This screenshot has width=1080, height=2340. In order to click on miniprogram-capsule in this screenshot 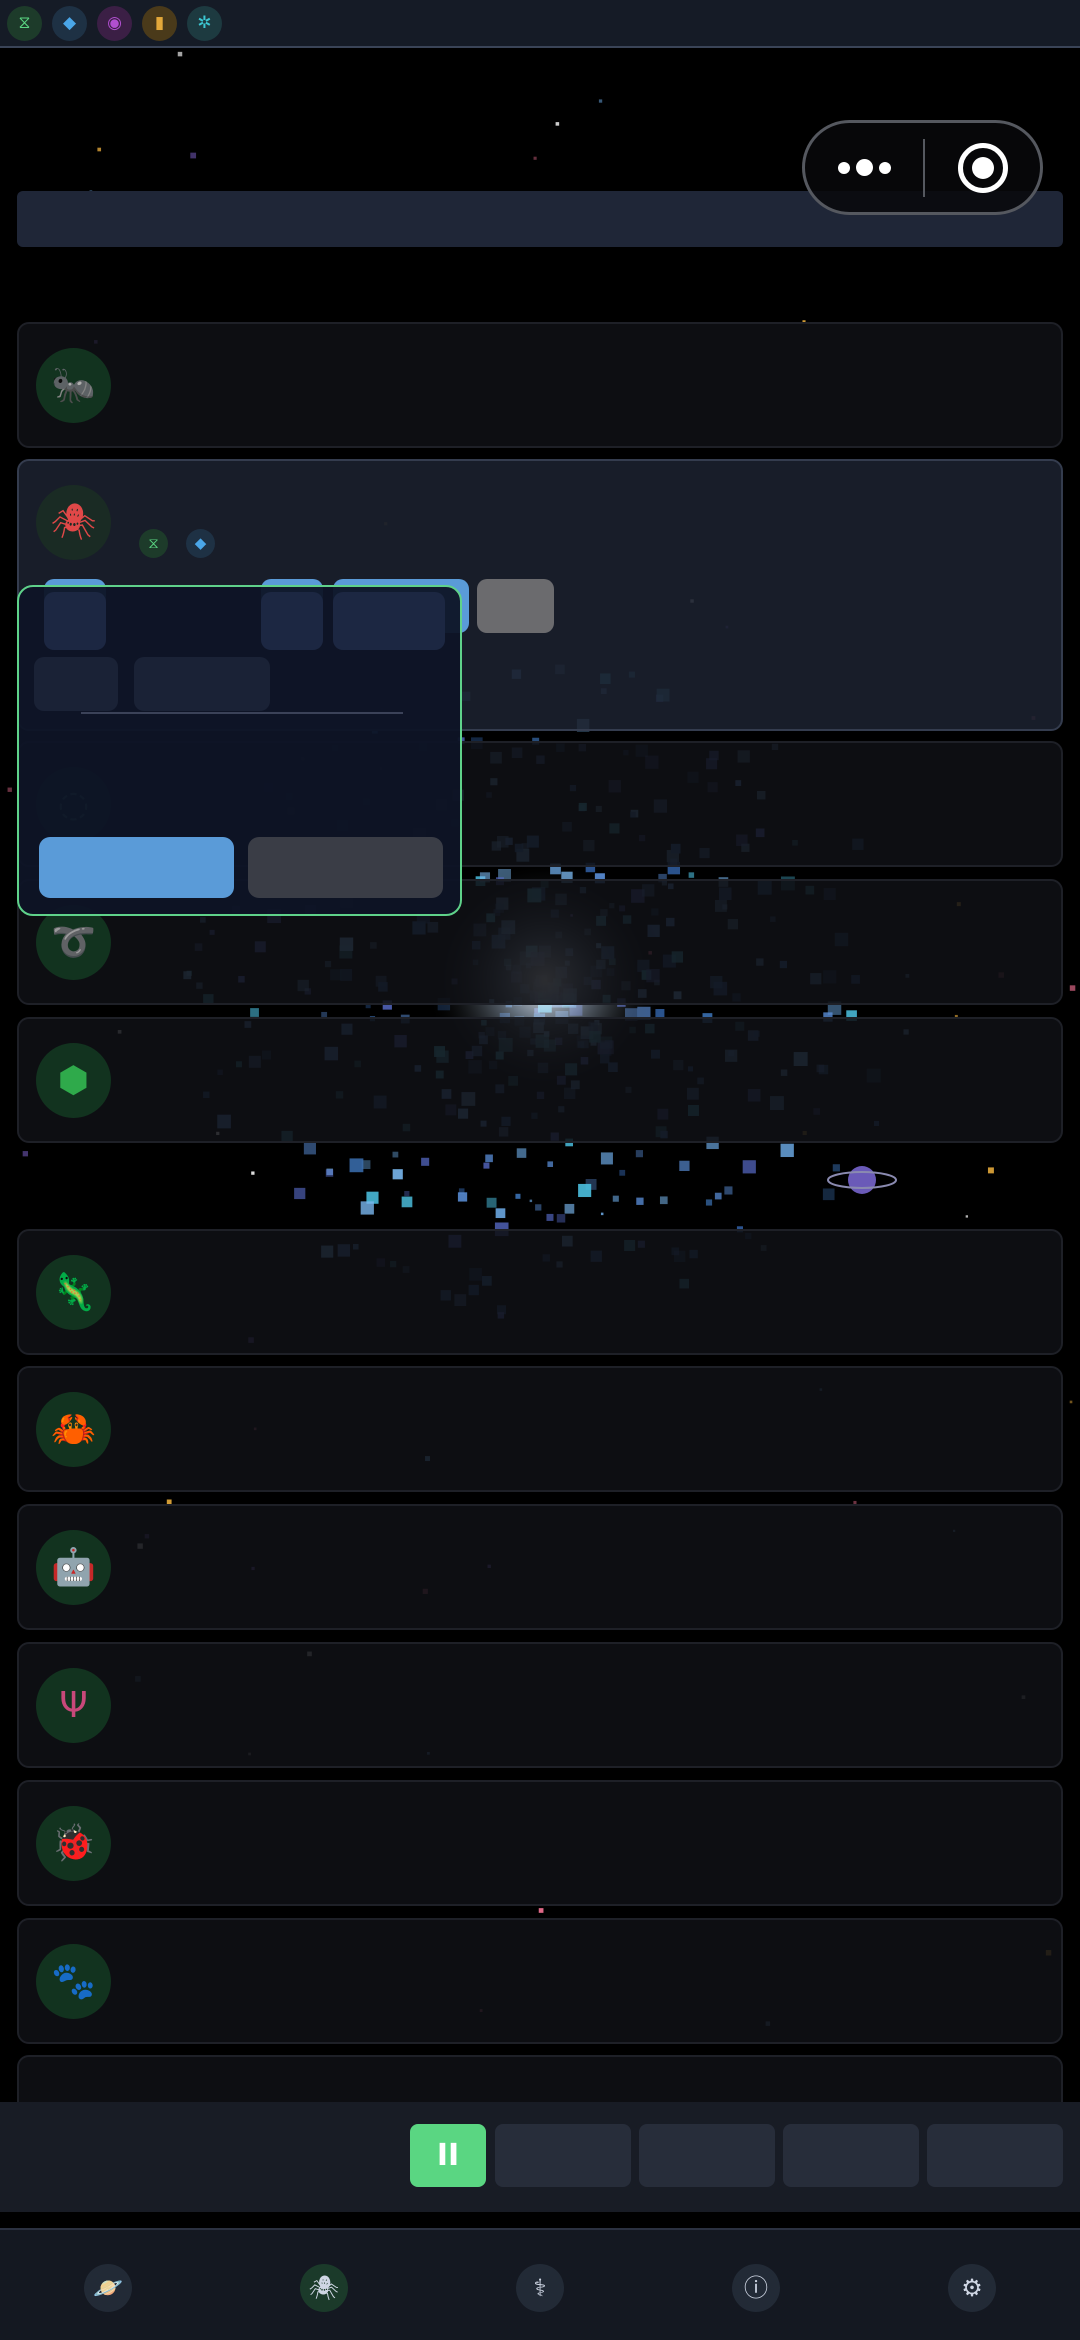, I will do `click(922, 167)`.